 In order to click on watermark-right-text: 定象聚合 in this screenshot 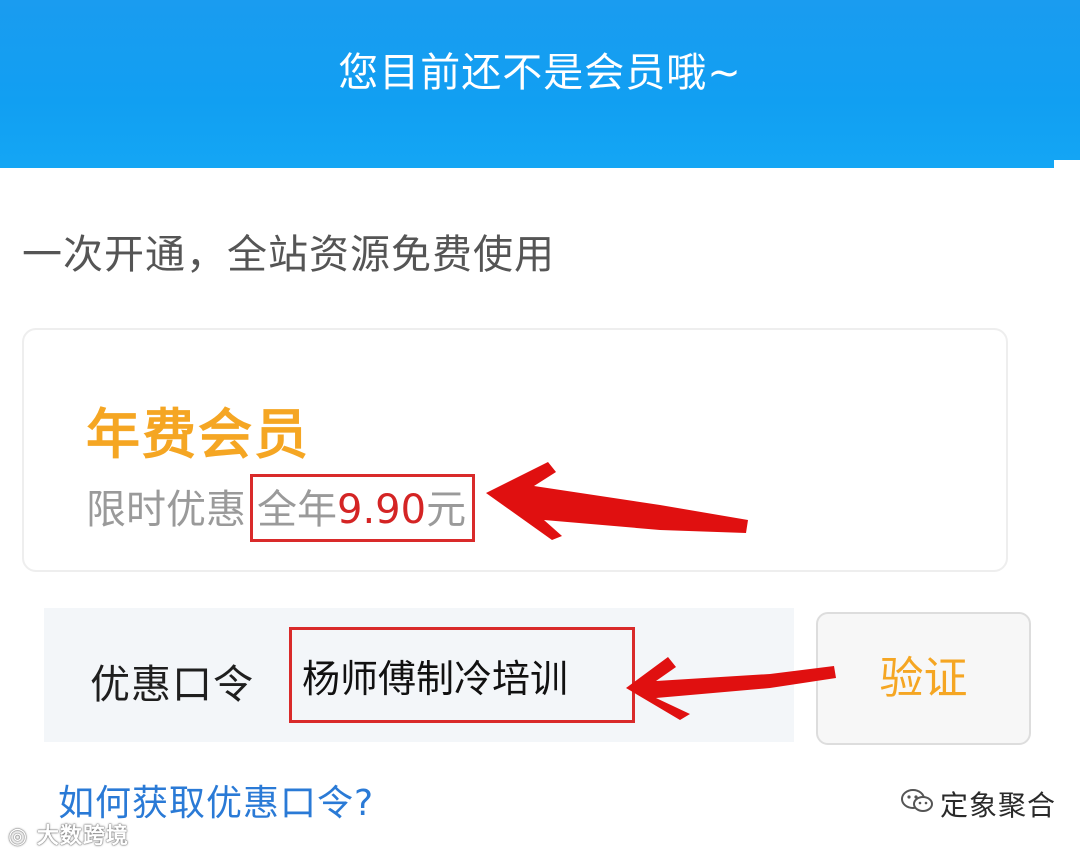, I will do `click(998, 805)`.